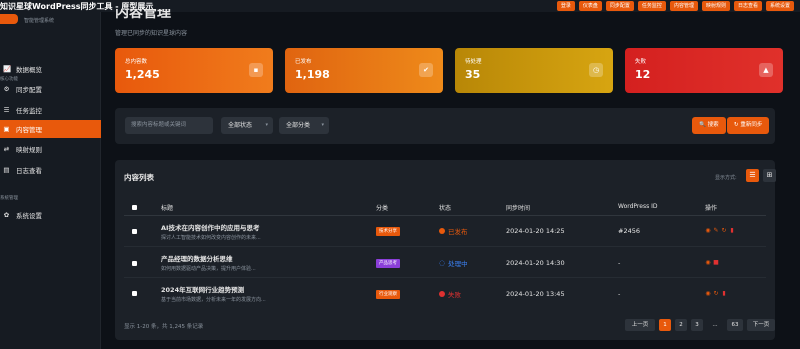  Describe the element at coordinates (445, 126) in the screenshot. I see `filter-panel: 搜索内容标题或关键词 全部状态 ▾ 全部分类 ▾ 🔍 搜索 ↻ 重新同步` at that location.